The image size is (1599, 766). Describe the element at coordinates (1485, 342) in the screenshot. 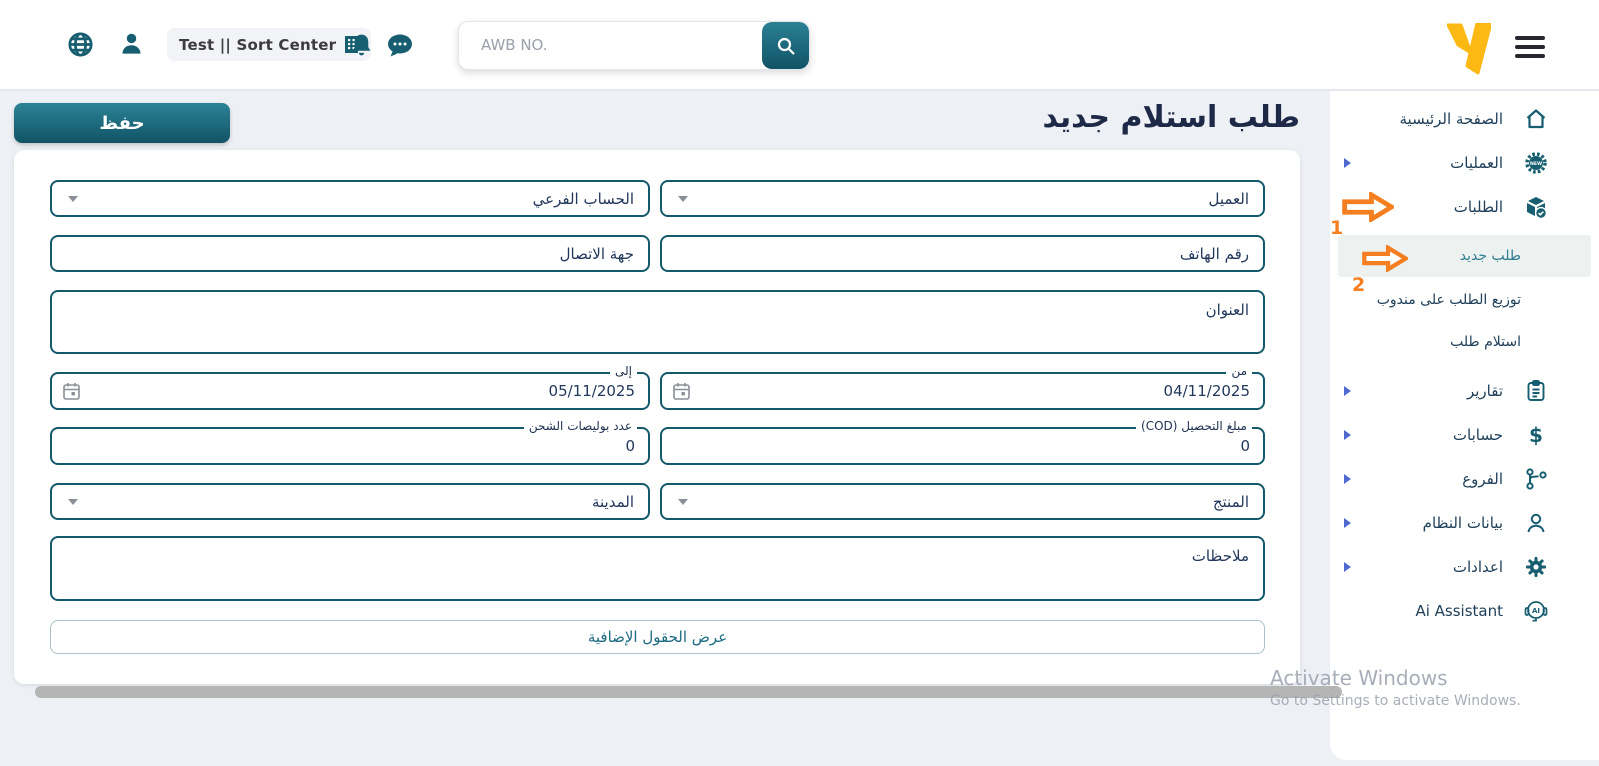

I see `sidebar-item-label: استلام طلب` at that location.